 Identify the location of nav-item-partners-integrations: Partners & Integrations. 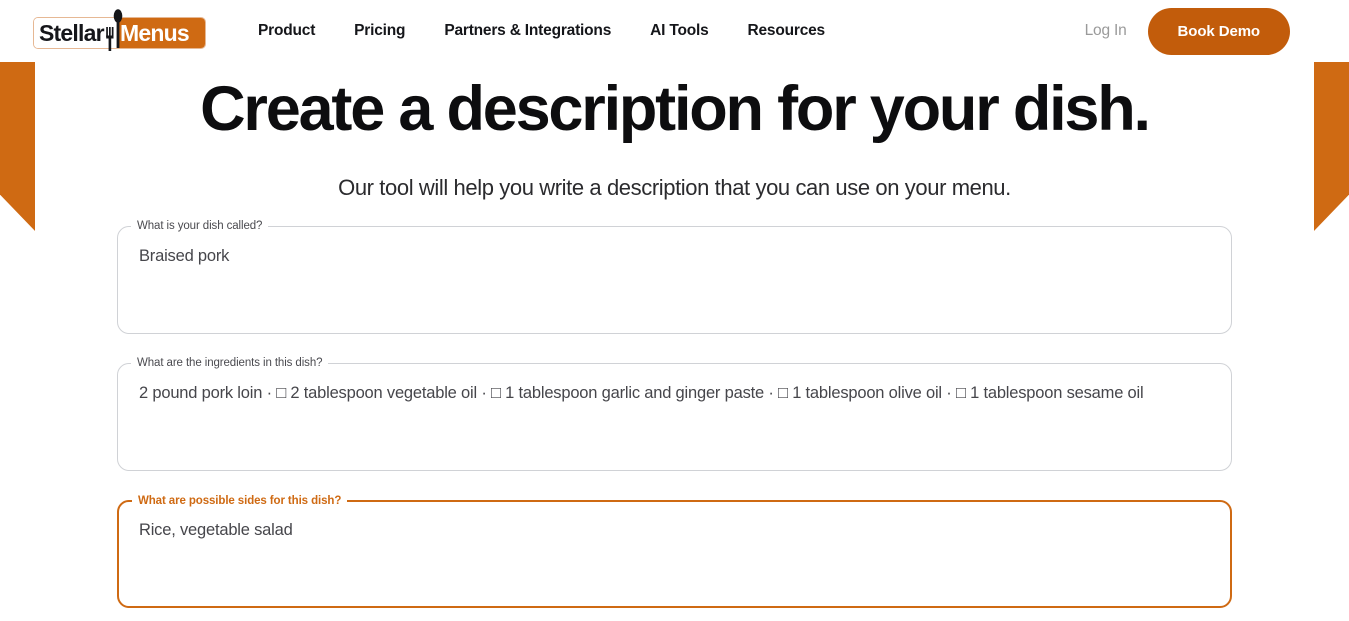
(527, 31).